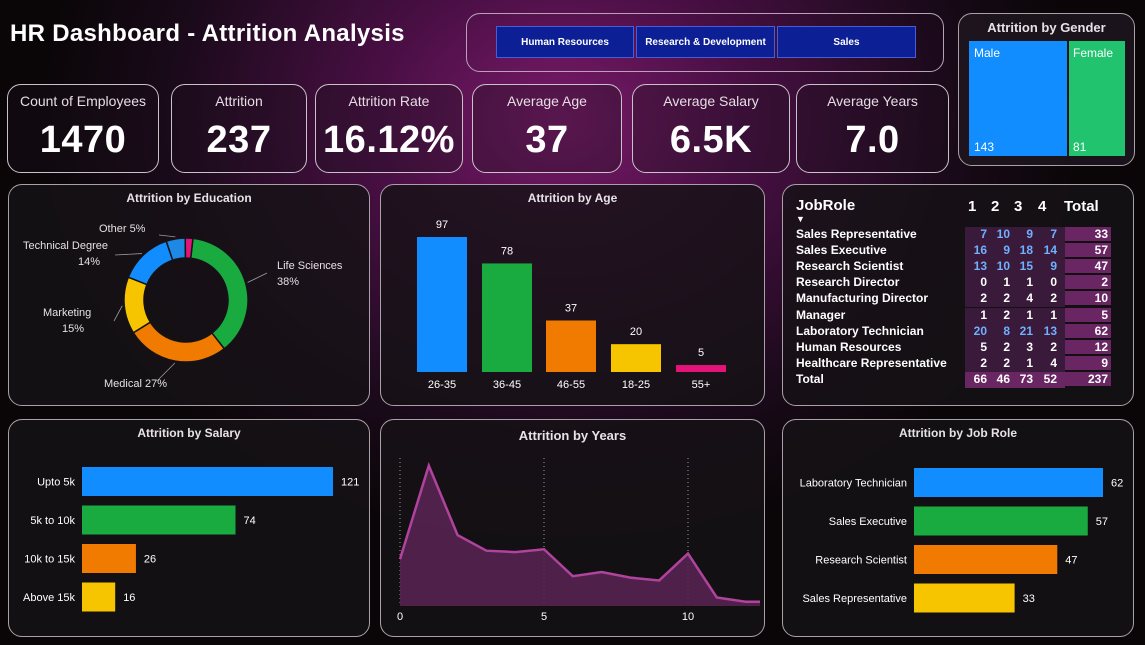 The height and width of the screenshot is (645, 1145). Describe the element at coordinates (1088, 314) in the screenshot. I see `matrix-row-total: 5` at that location.